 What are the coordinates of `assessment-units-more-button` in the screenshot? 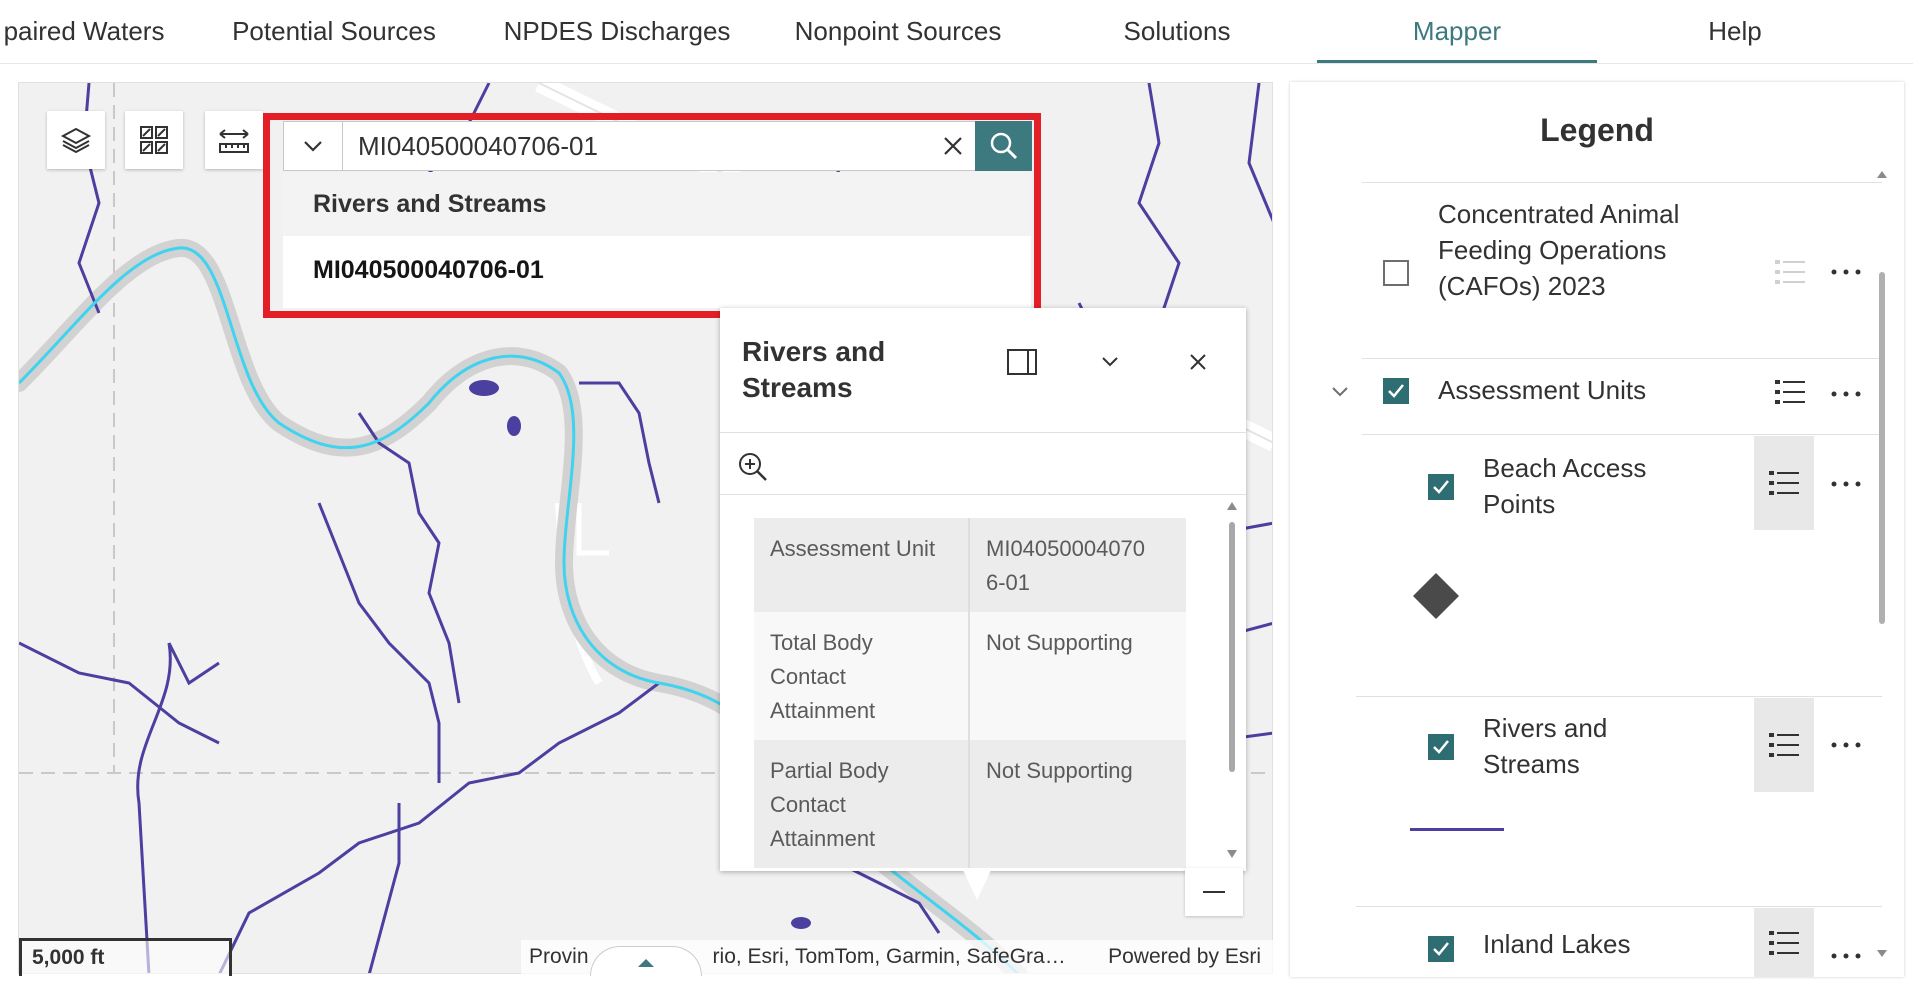 It's located at (1846, 394).